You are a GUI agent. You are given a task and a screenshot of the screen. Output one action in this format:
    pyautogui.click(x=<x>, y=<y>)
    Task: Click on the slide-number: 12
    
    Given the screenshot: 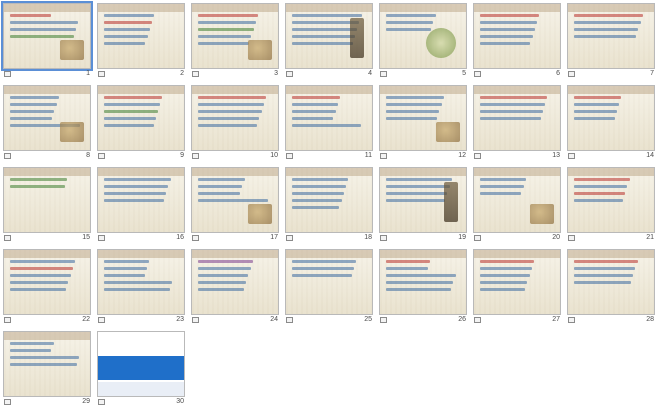 What is the action you would take?
    pyautogui.click(x=462, y=155)
    